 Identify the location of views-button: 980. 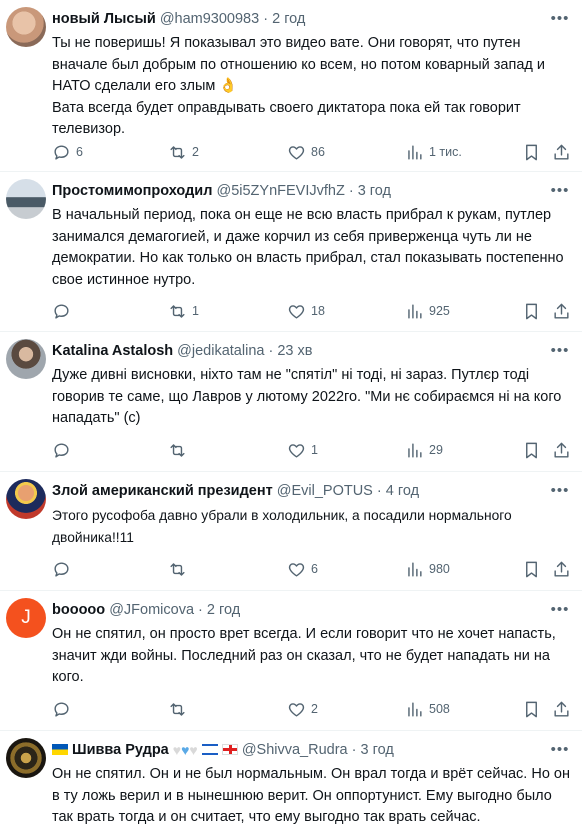
(427, 569).